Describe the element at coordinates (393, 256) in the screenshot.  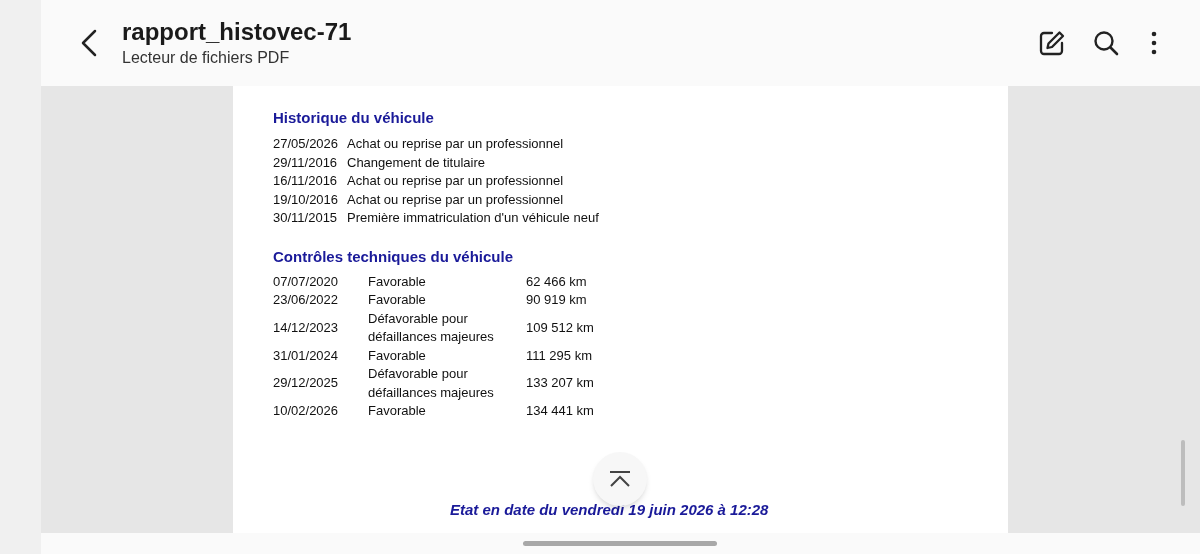
I see `section-heading: Contrôles techniques du véhicule` at that location.